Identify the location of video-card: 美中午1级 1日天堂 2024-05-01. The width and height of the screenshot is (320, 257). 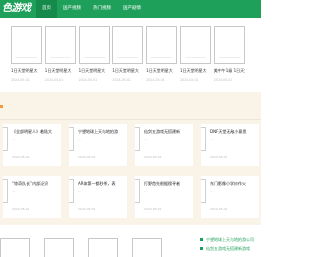
(229, 54).